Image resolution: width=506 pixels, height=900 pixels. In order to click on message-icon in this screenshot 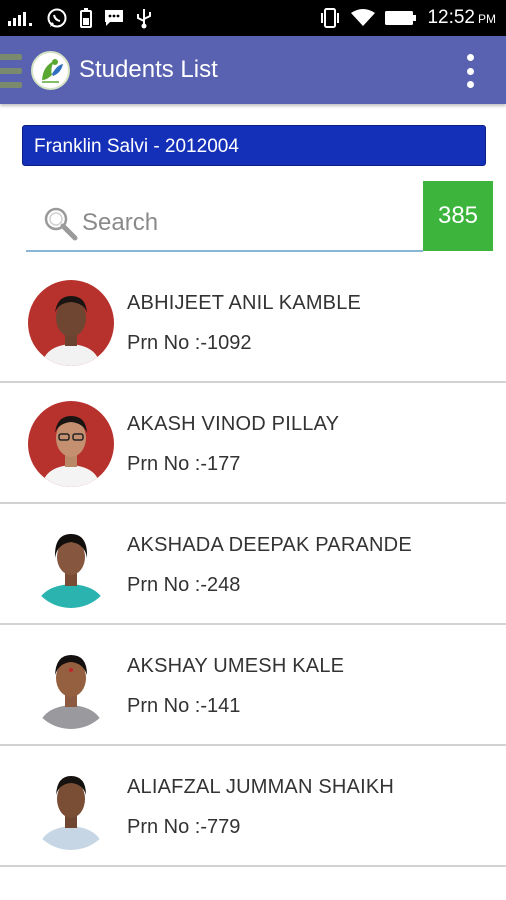, I will do `click(114, 18)`.